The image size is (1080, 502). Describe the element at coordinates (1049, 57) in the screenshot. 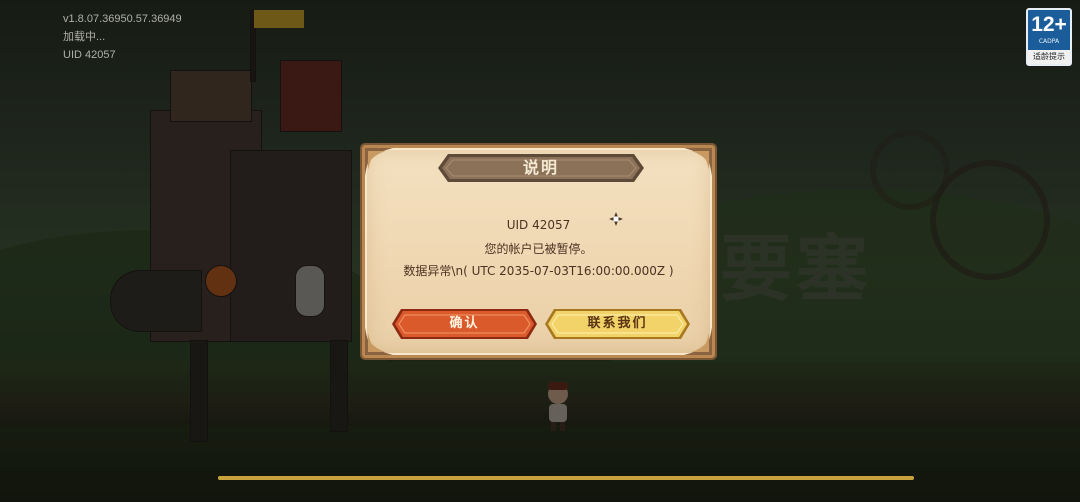

I see `age-rating-caption: 适龄提示` at that location.